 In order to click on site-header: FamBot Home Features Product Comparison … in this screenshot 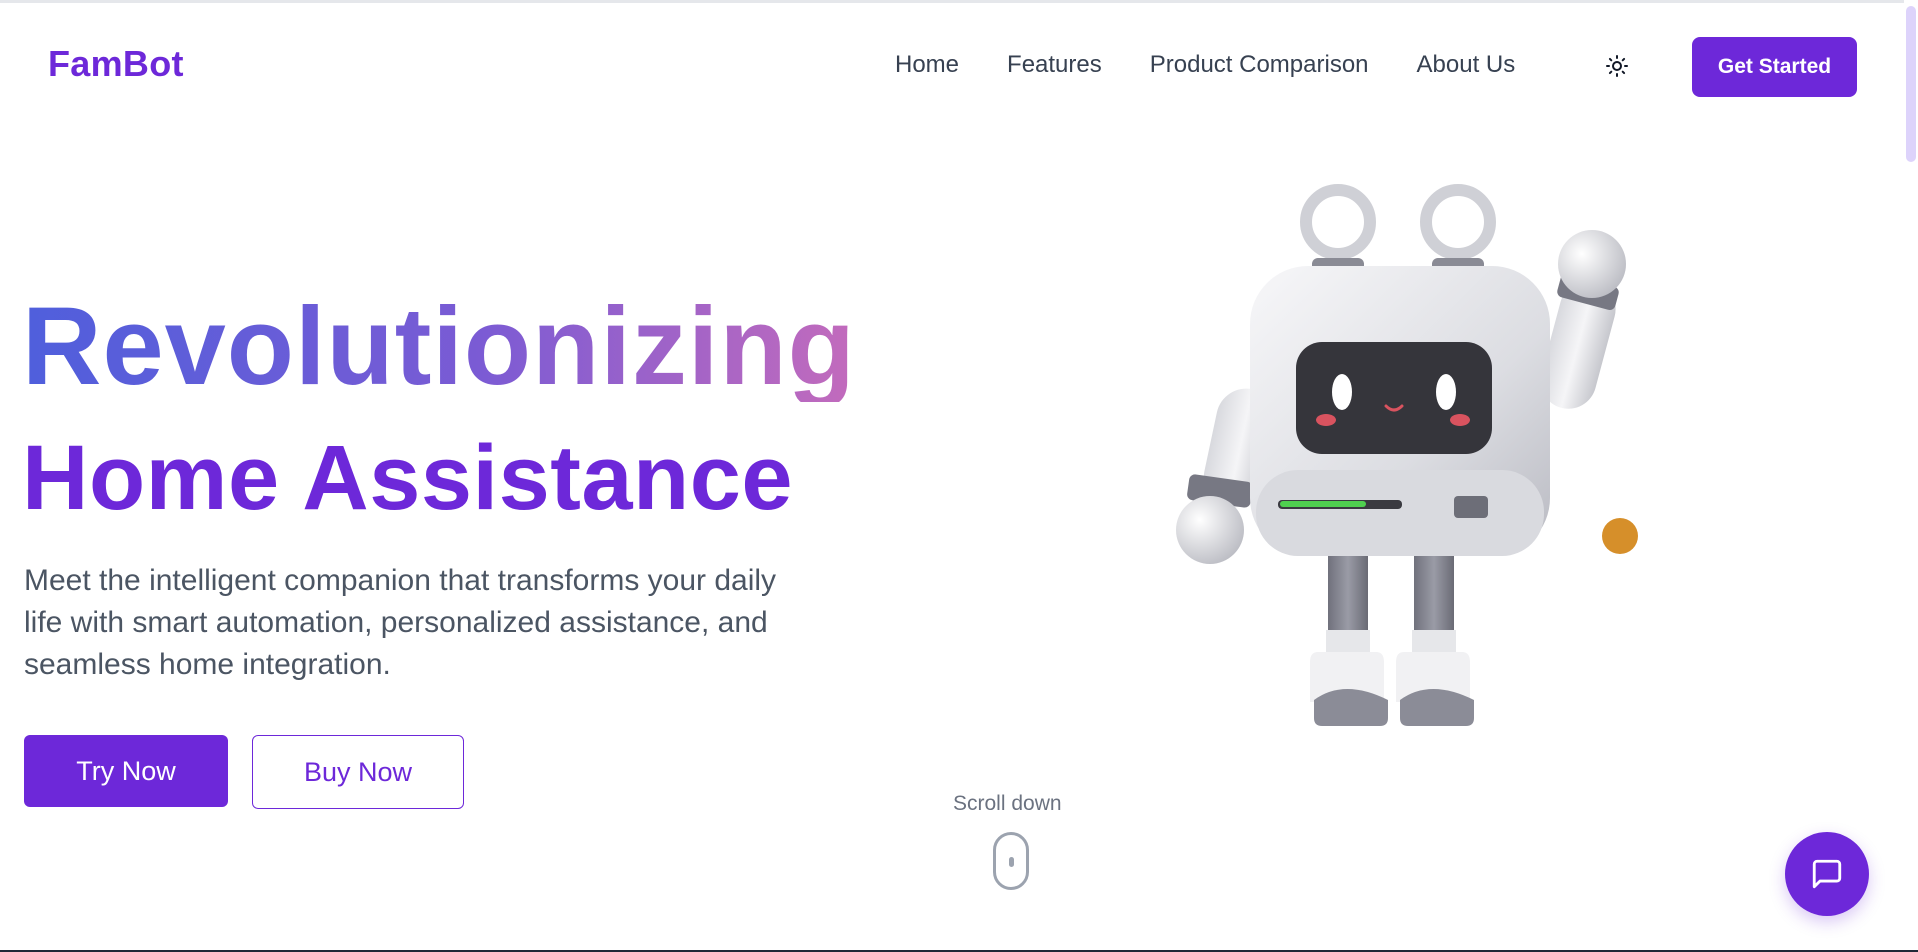, I will do `click(952, 63)`.